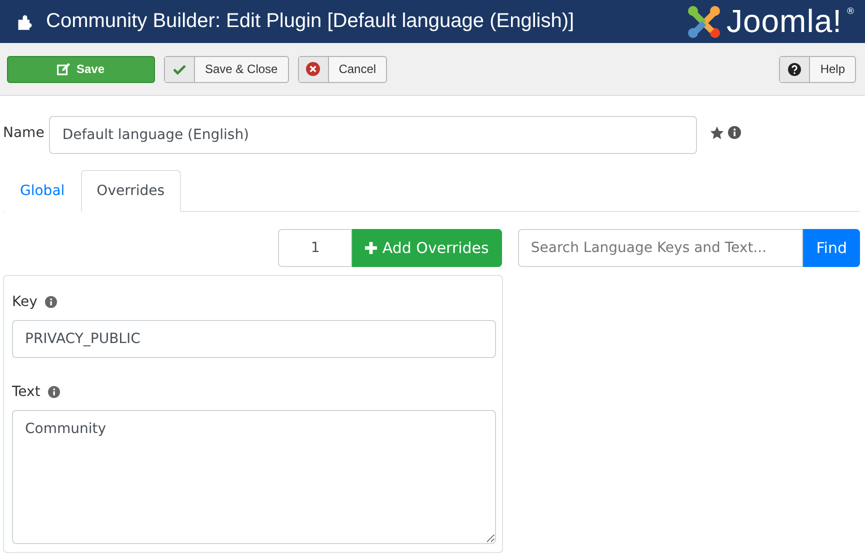 This screenshot has width=865, height=557. Describe the element at coordinates (254, 477) in the screenshot. I see `text-field: Community` at that location.